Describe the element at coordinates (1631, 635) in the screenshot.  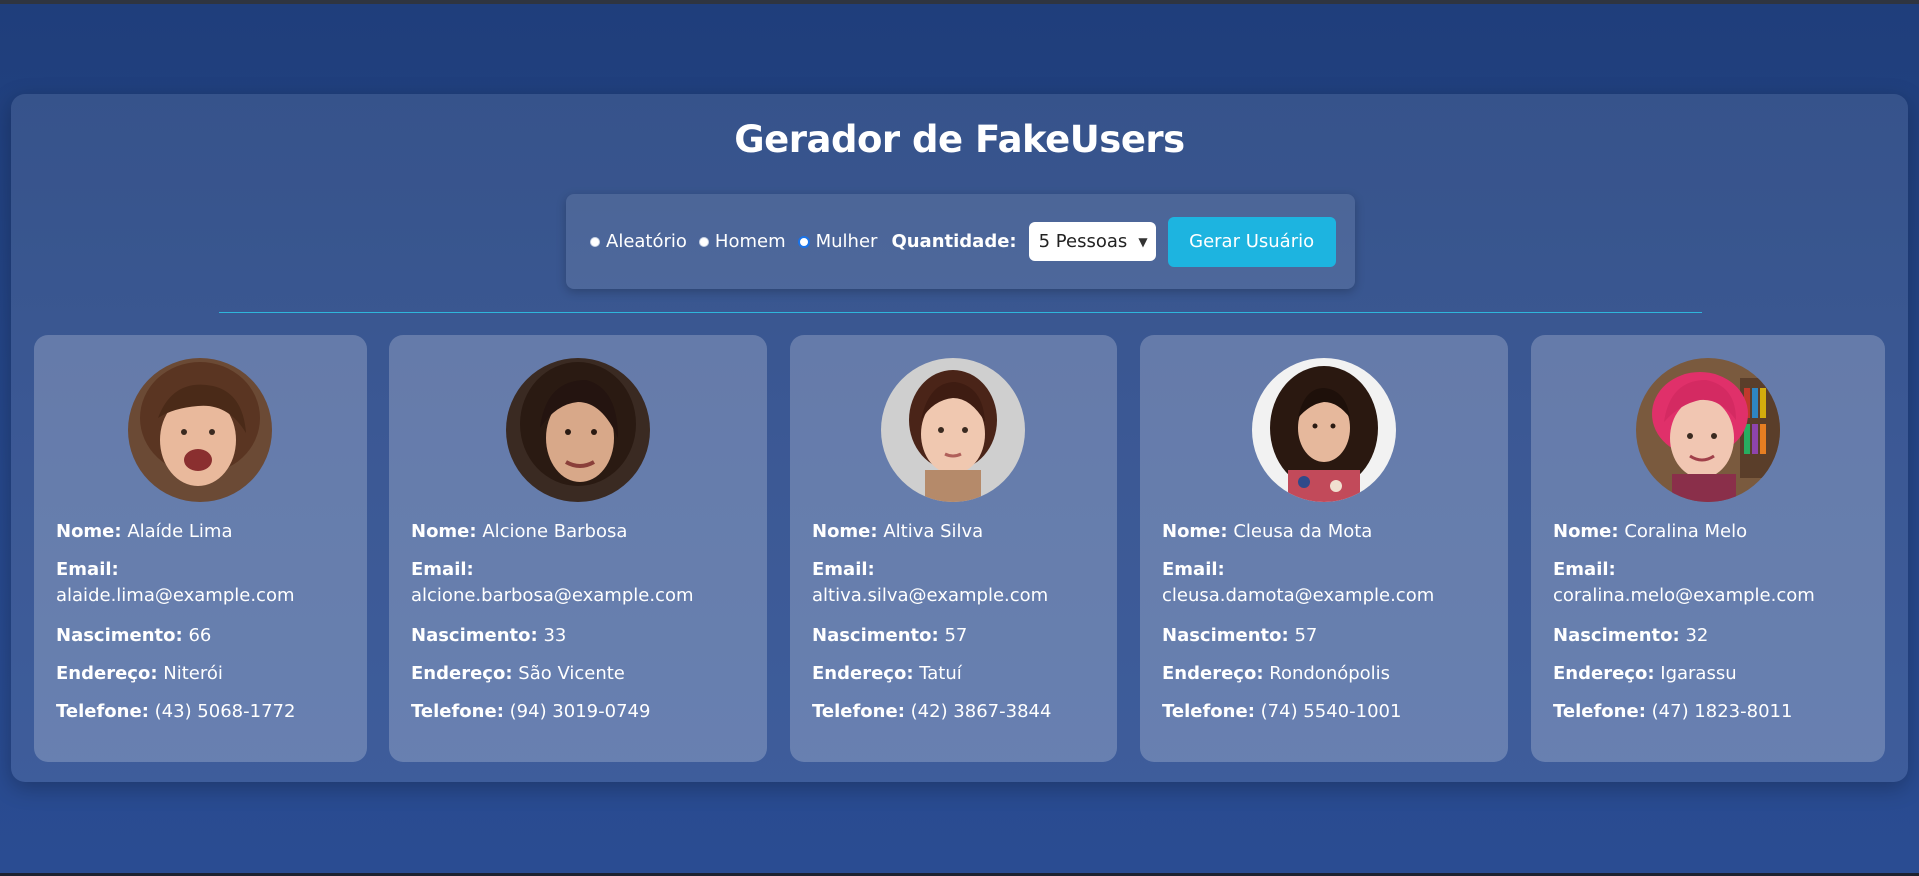
I see `user-birth: Nascimento: 32` at that location.